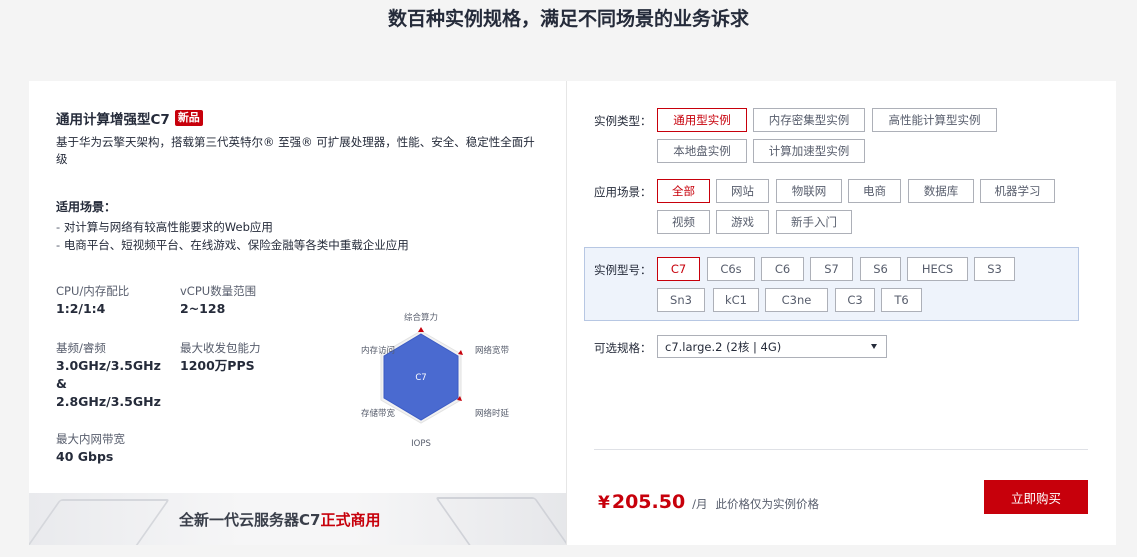 The width and height of the screenshot is (1137, 557). Describe the element at coordinates (934, 120) in the screenshot. I see `instance-type-option: 高性能计算型实例` at that location.